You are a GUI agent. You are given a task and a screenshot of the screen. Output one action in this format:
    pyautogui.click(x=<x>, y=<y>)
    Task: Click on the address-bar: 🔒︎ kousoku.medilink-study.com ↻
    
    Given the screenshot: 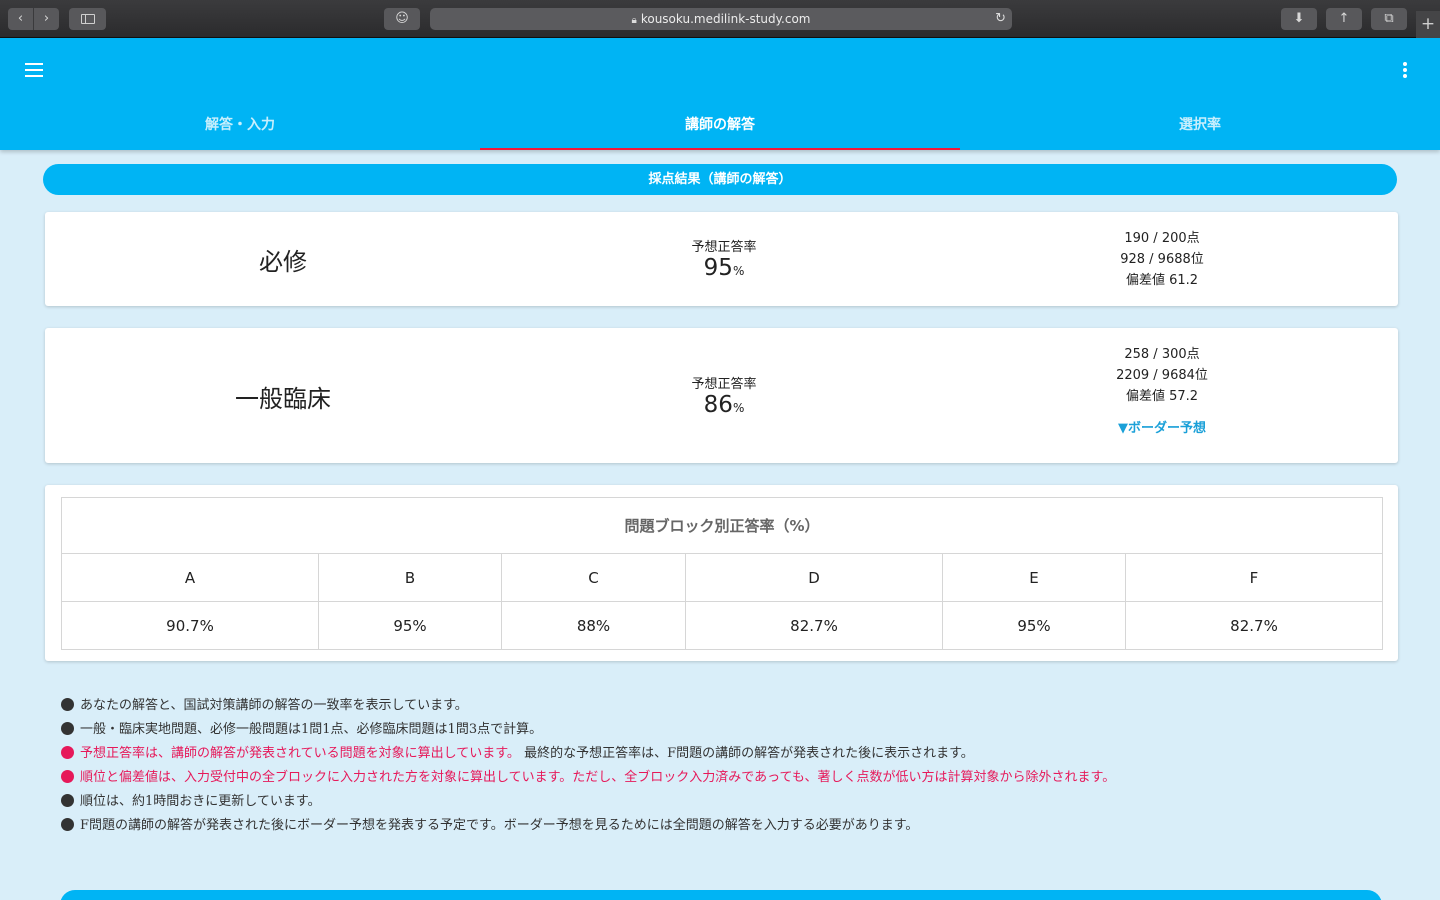 What is the action you would take?
    pyautogui.click(x=721, y=19)
    